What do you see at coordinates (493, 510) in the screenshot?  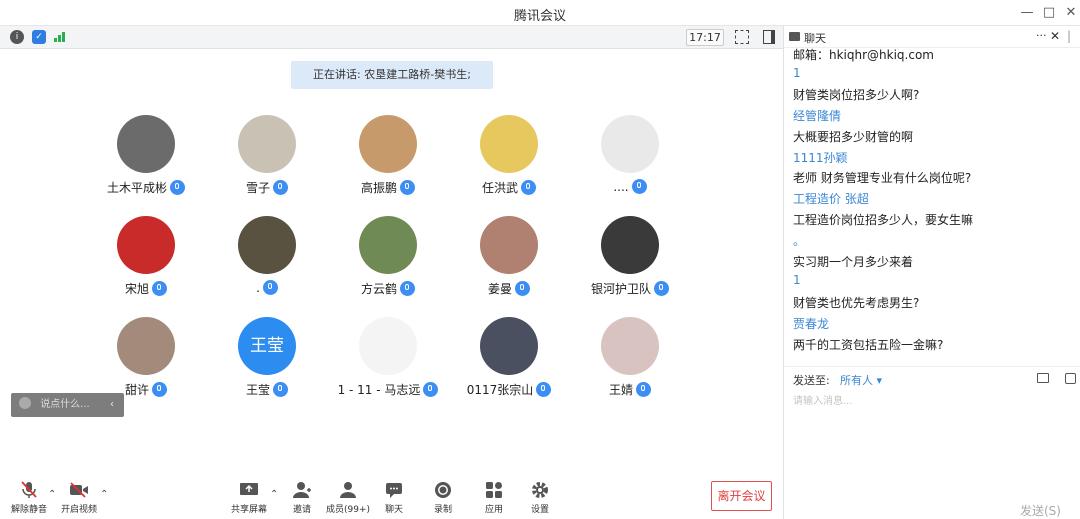 I see `apps-label: 应用` at bounding box center [493, 510].